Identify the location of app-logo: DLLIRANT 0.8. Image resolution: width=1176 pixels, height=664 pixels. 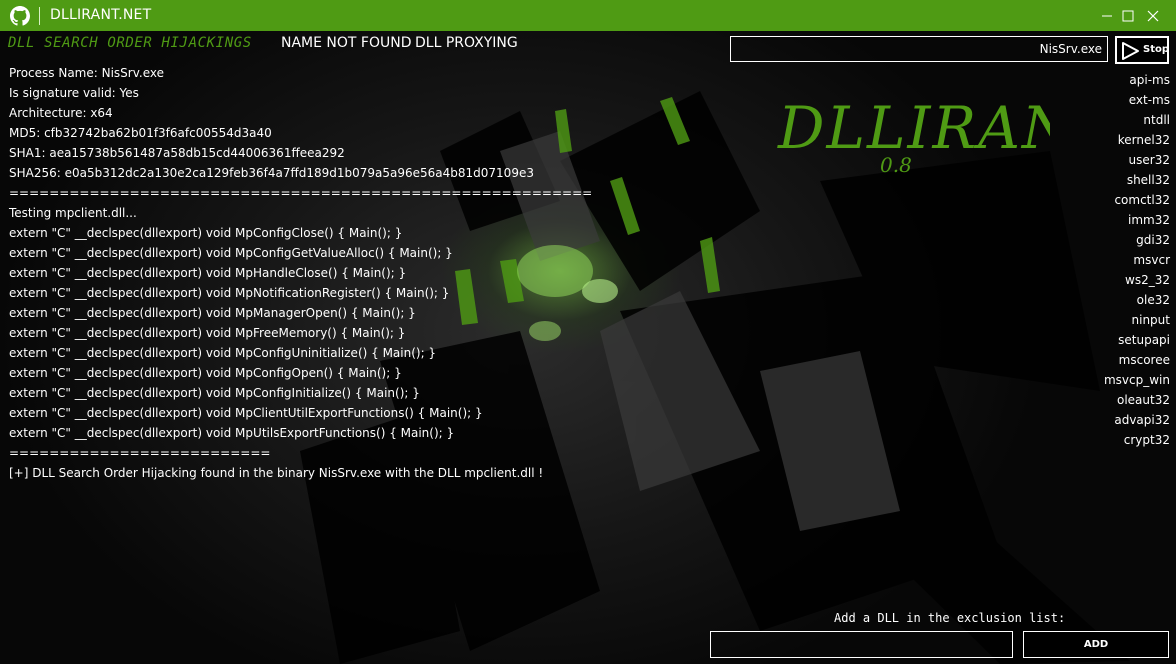
(938, 127).